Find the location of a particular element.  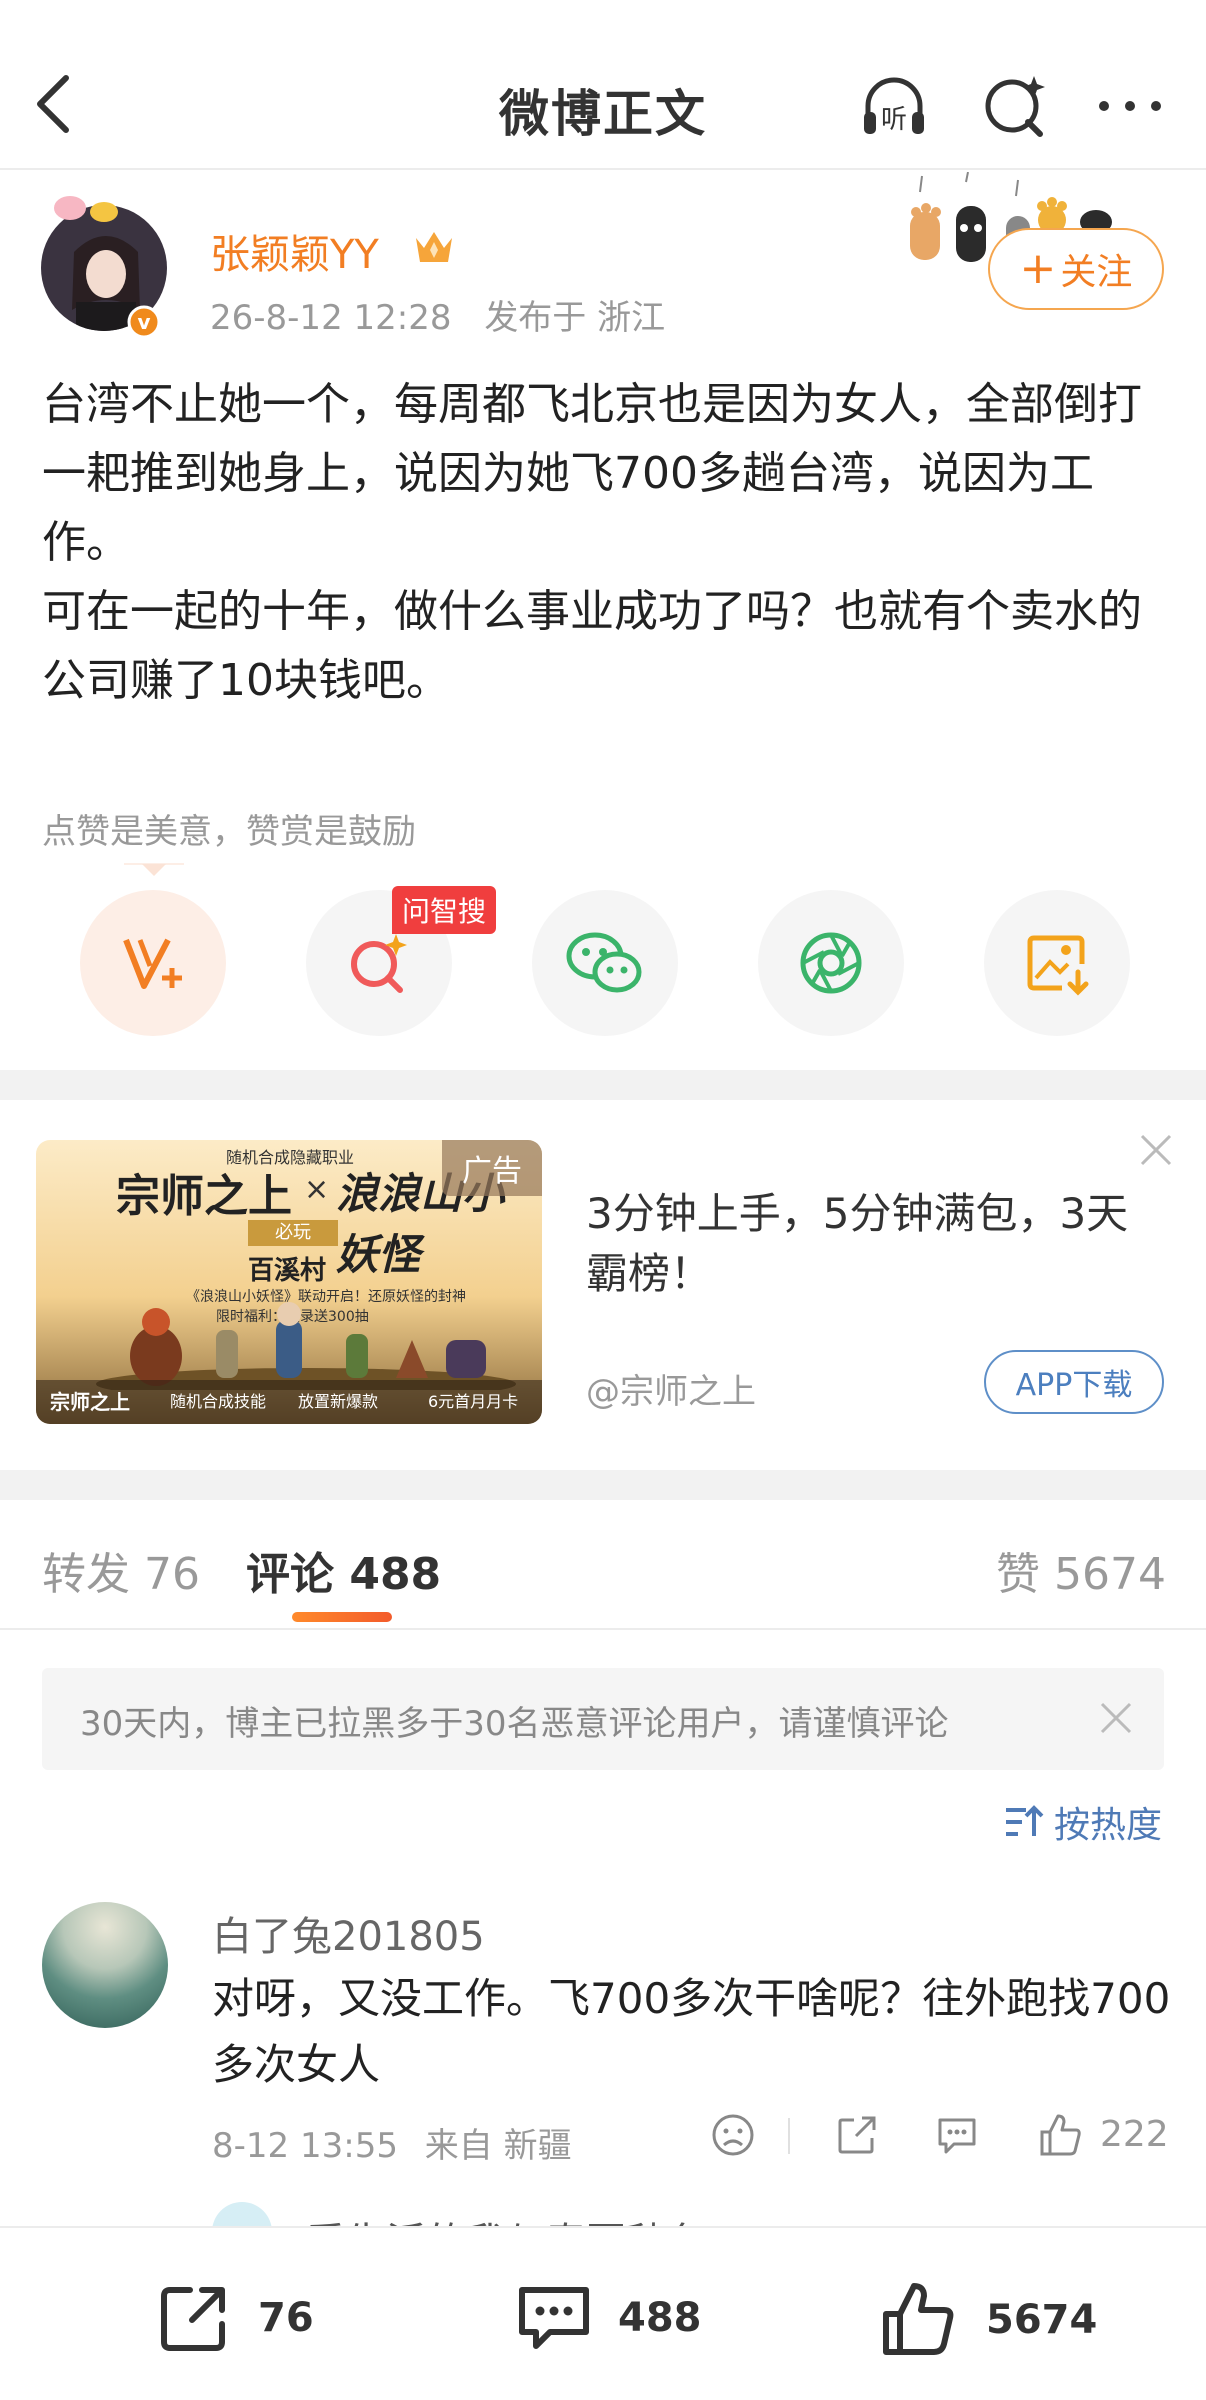

dislike-face-icon is located at coordinates (733, 2135).